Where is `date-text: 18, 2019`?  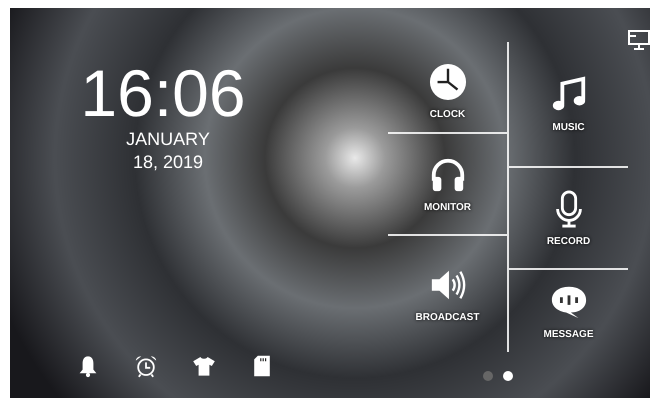
date-text: 18, 2019 is located at coordinates (168, 162).